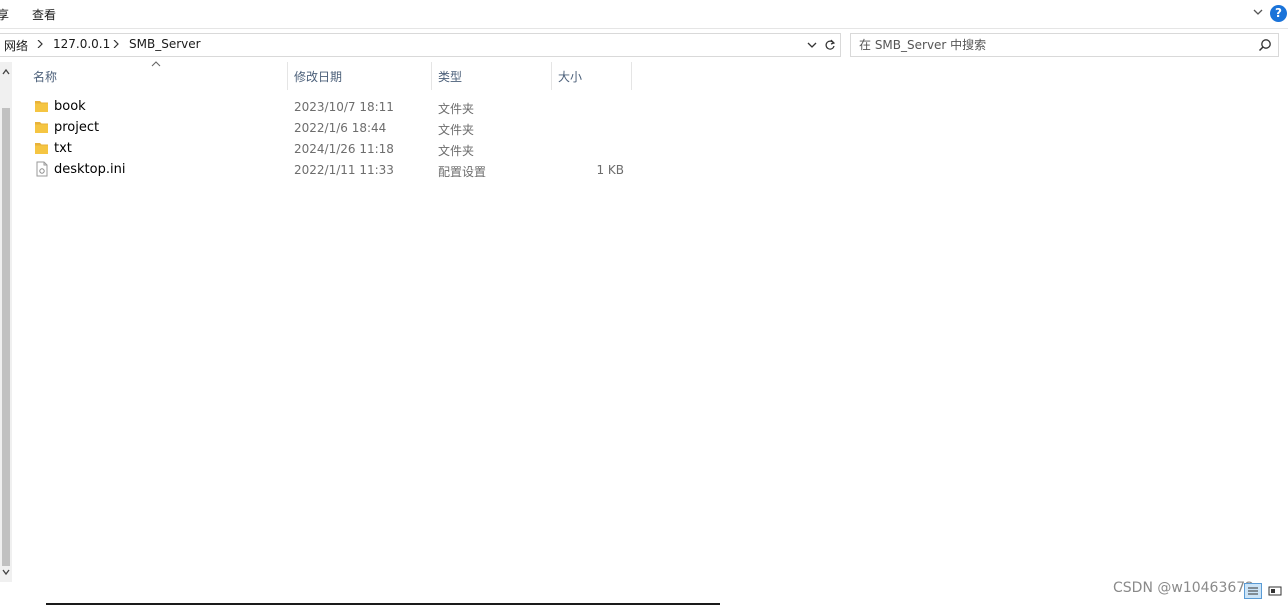 This screenshot has height=606, width=1288. Describe the element at coordinates (1054, 45) in the screenshot. I see `search-input` at that location.